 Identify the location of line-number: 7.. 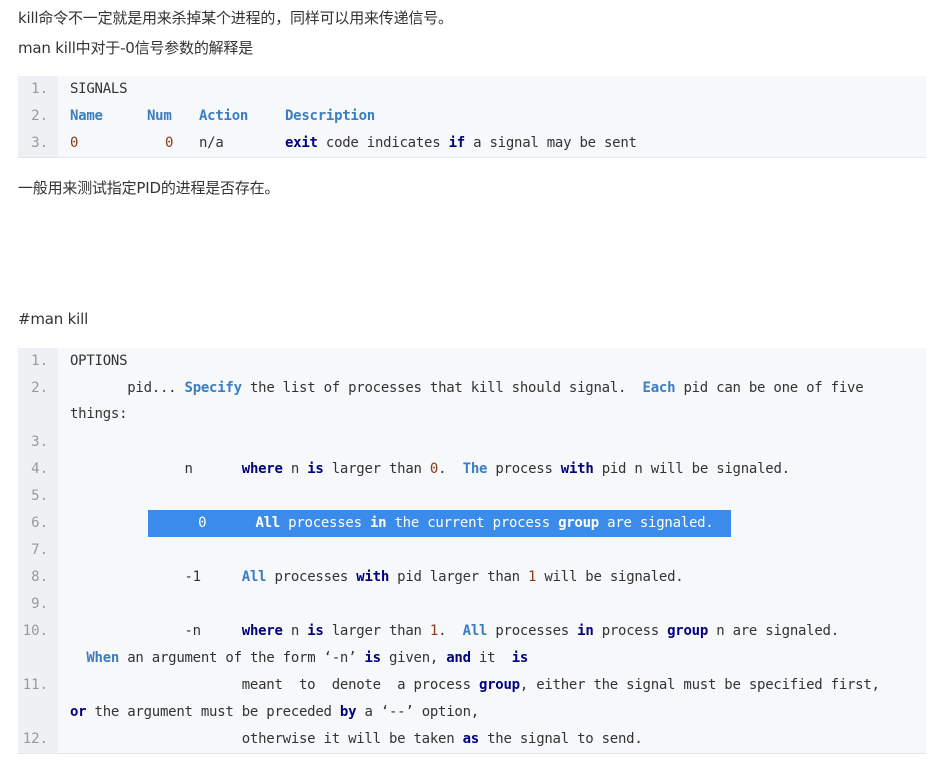
(39, 550).